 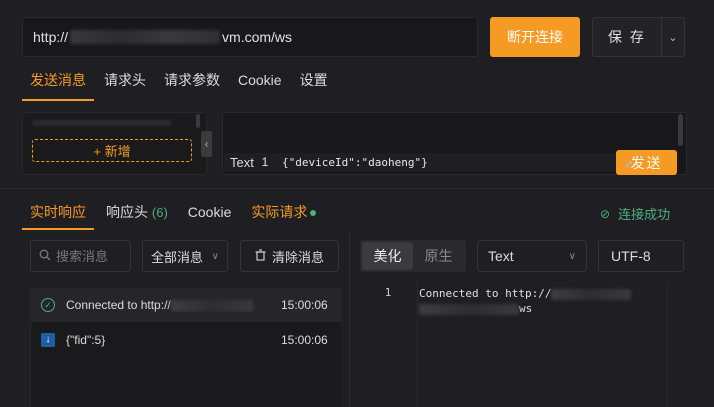 I want to click on trash-icon, so click(x=260, y=256).